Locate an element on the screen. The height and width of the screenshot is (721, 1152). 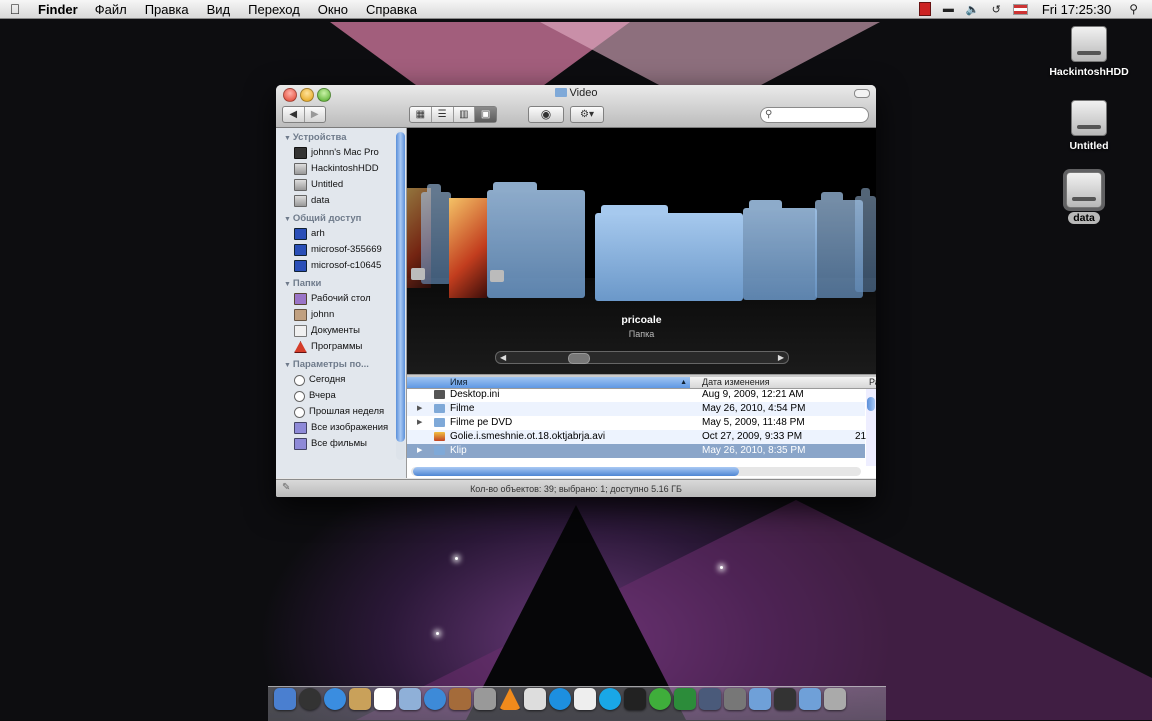
window-titlebar: Video ◀ ▶ ▦ ☰ ▥ ▣ ◉ ⚙▾ ⚲ is located at coordinates (576, 106).